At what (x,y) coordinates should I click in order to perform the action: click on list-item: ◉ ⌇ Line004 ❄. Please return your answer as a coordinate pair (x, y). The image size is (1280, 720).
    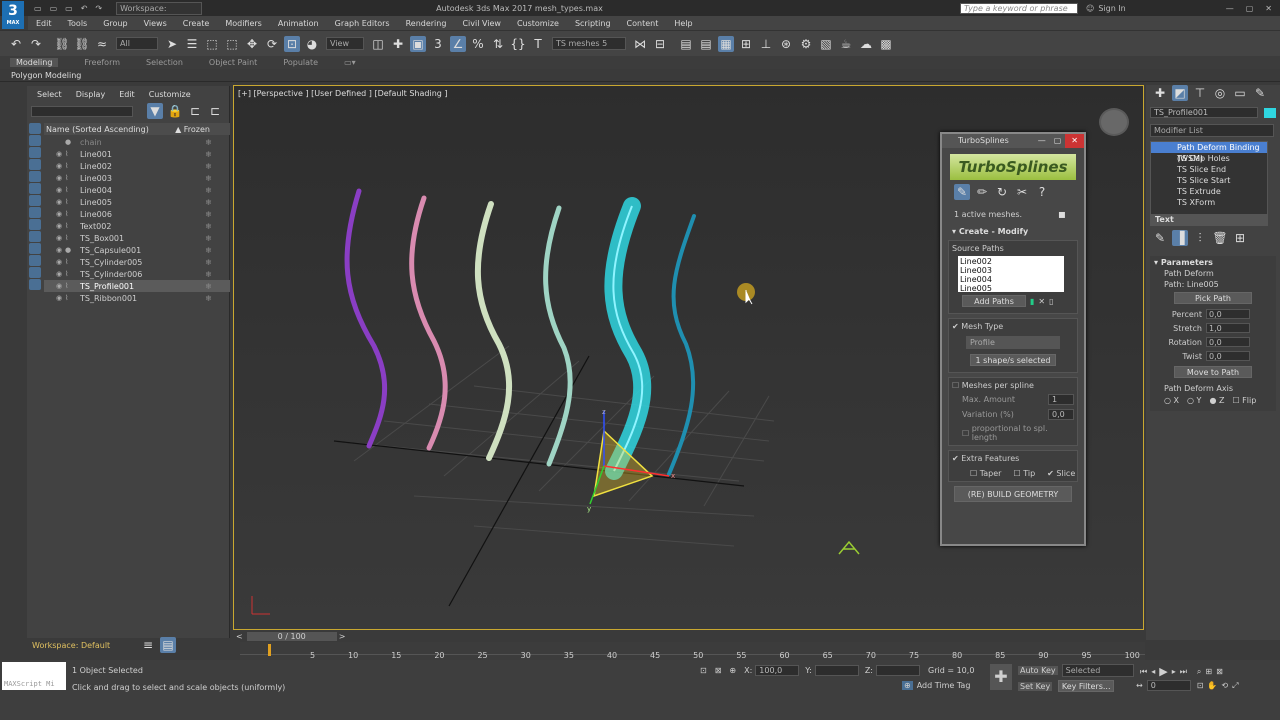
    Looking at the image, I should click on (137, 190).